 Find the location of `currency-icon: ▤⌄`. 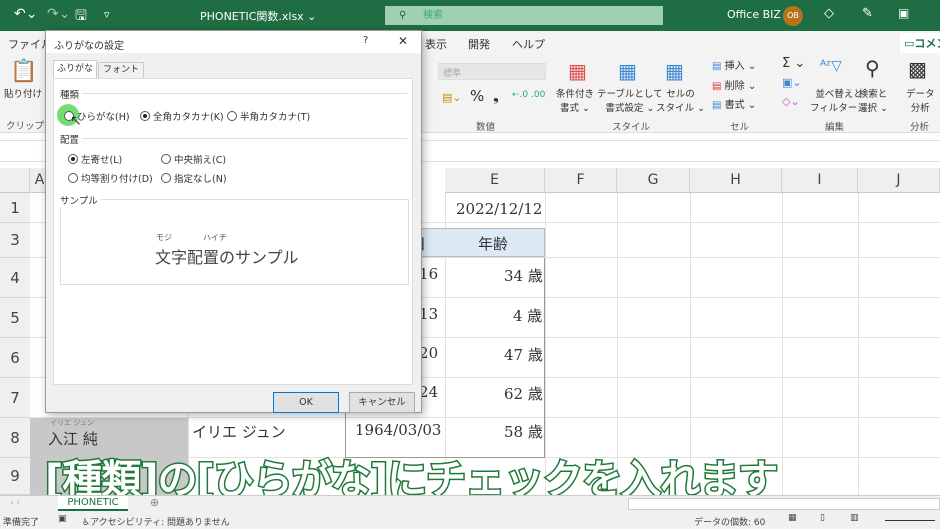

currency-icon: ▤⌄ is located at coordinates (452, 97).